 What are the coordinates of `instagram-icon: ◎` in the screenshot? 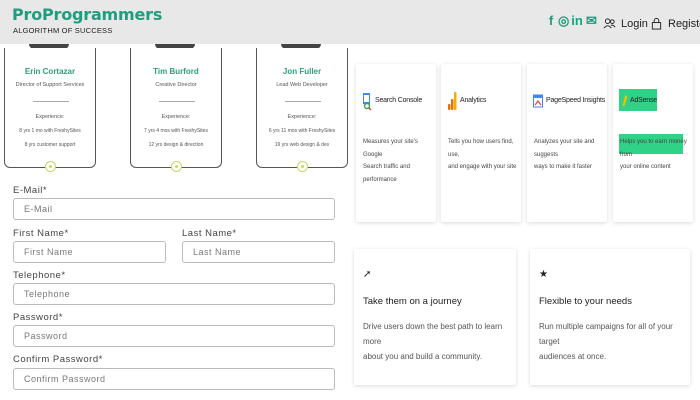 It's located at (563, 21).